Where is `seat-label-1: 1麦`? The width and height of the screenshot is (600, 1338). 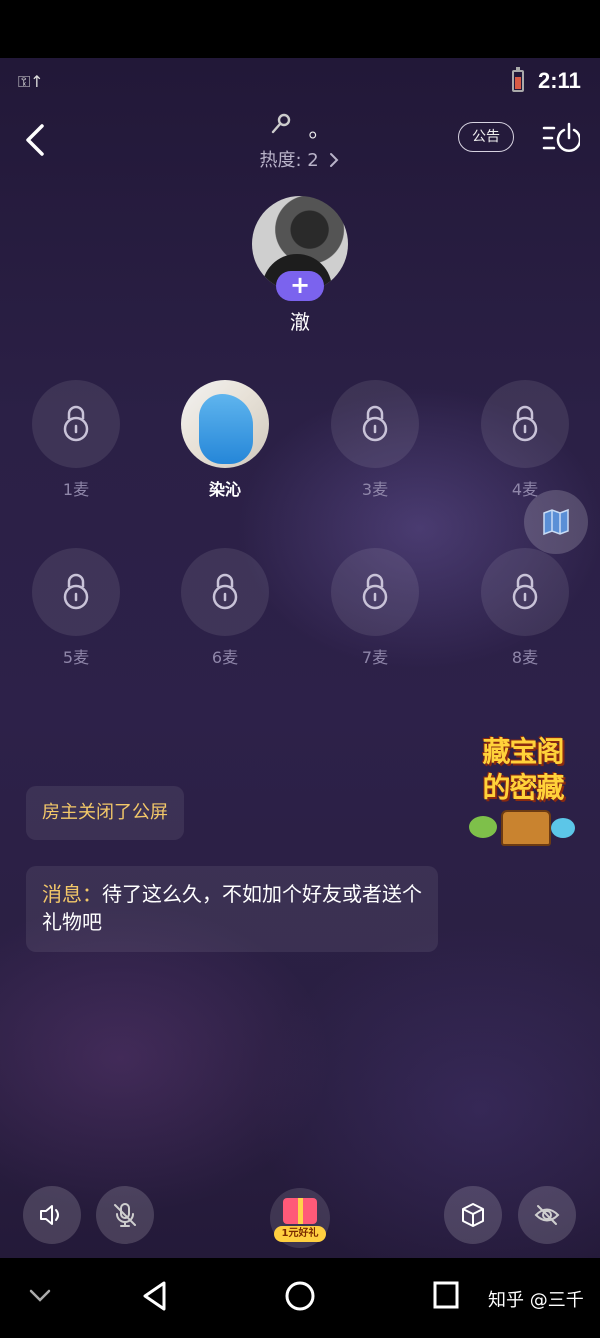 seat-label-1: 1麦 is located at coordinates (76, 489).